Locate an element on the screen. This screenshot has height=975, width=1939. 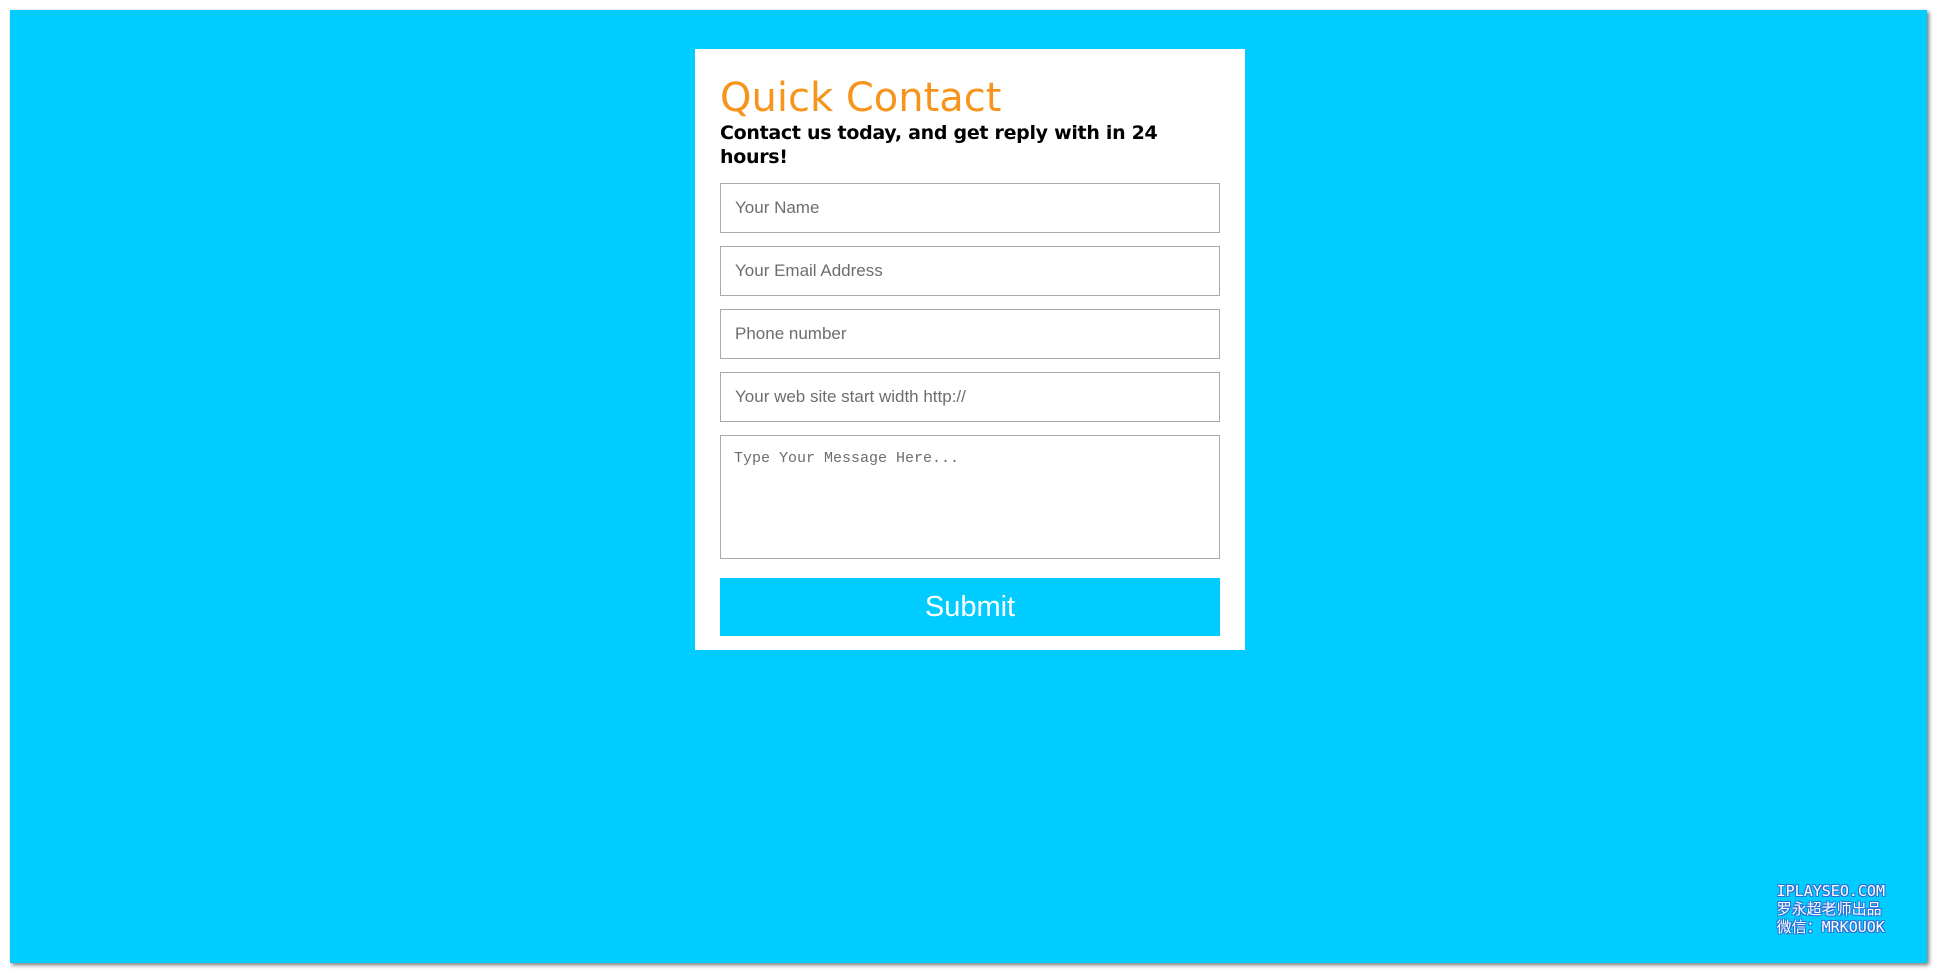
watermark-line-author: 罗永超老师出品 is located at coordinates (1829, 909).